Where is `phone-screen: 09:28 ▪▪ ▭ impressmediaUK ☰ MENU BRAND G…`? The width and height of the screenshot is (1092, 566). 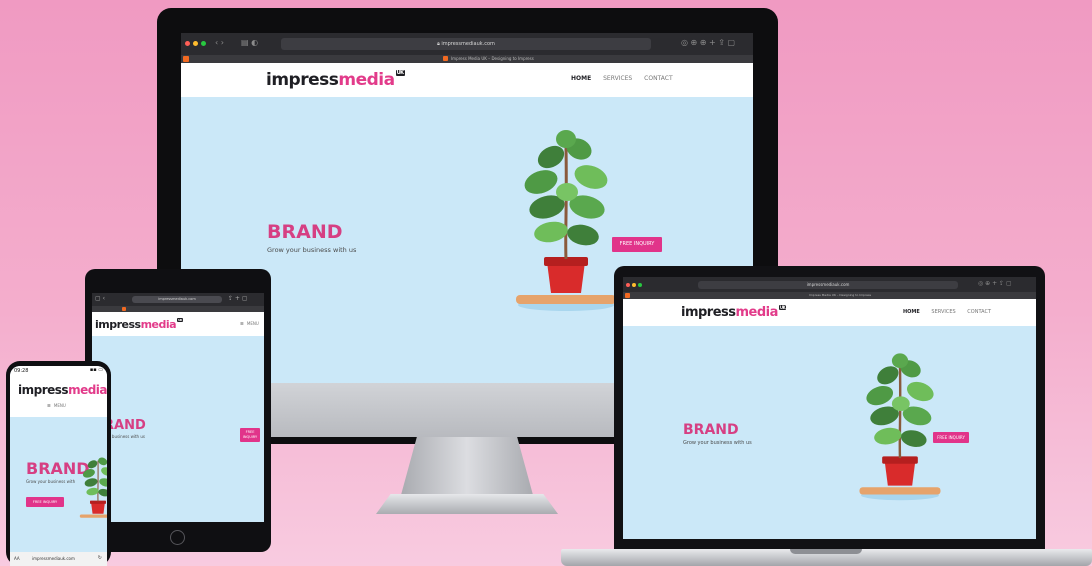 phone-screen: 09:28 ▪▪ ▭ impressmediaUK ☰ MENU BRAND G… is located at coordinates (58, 466).